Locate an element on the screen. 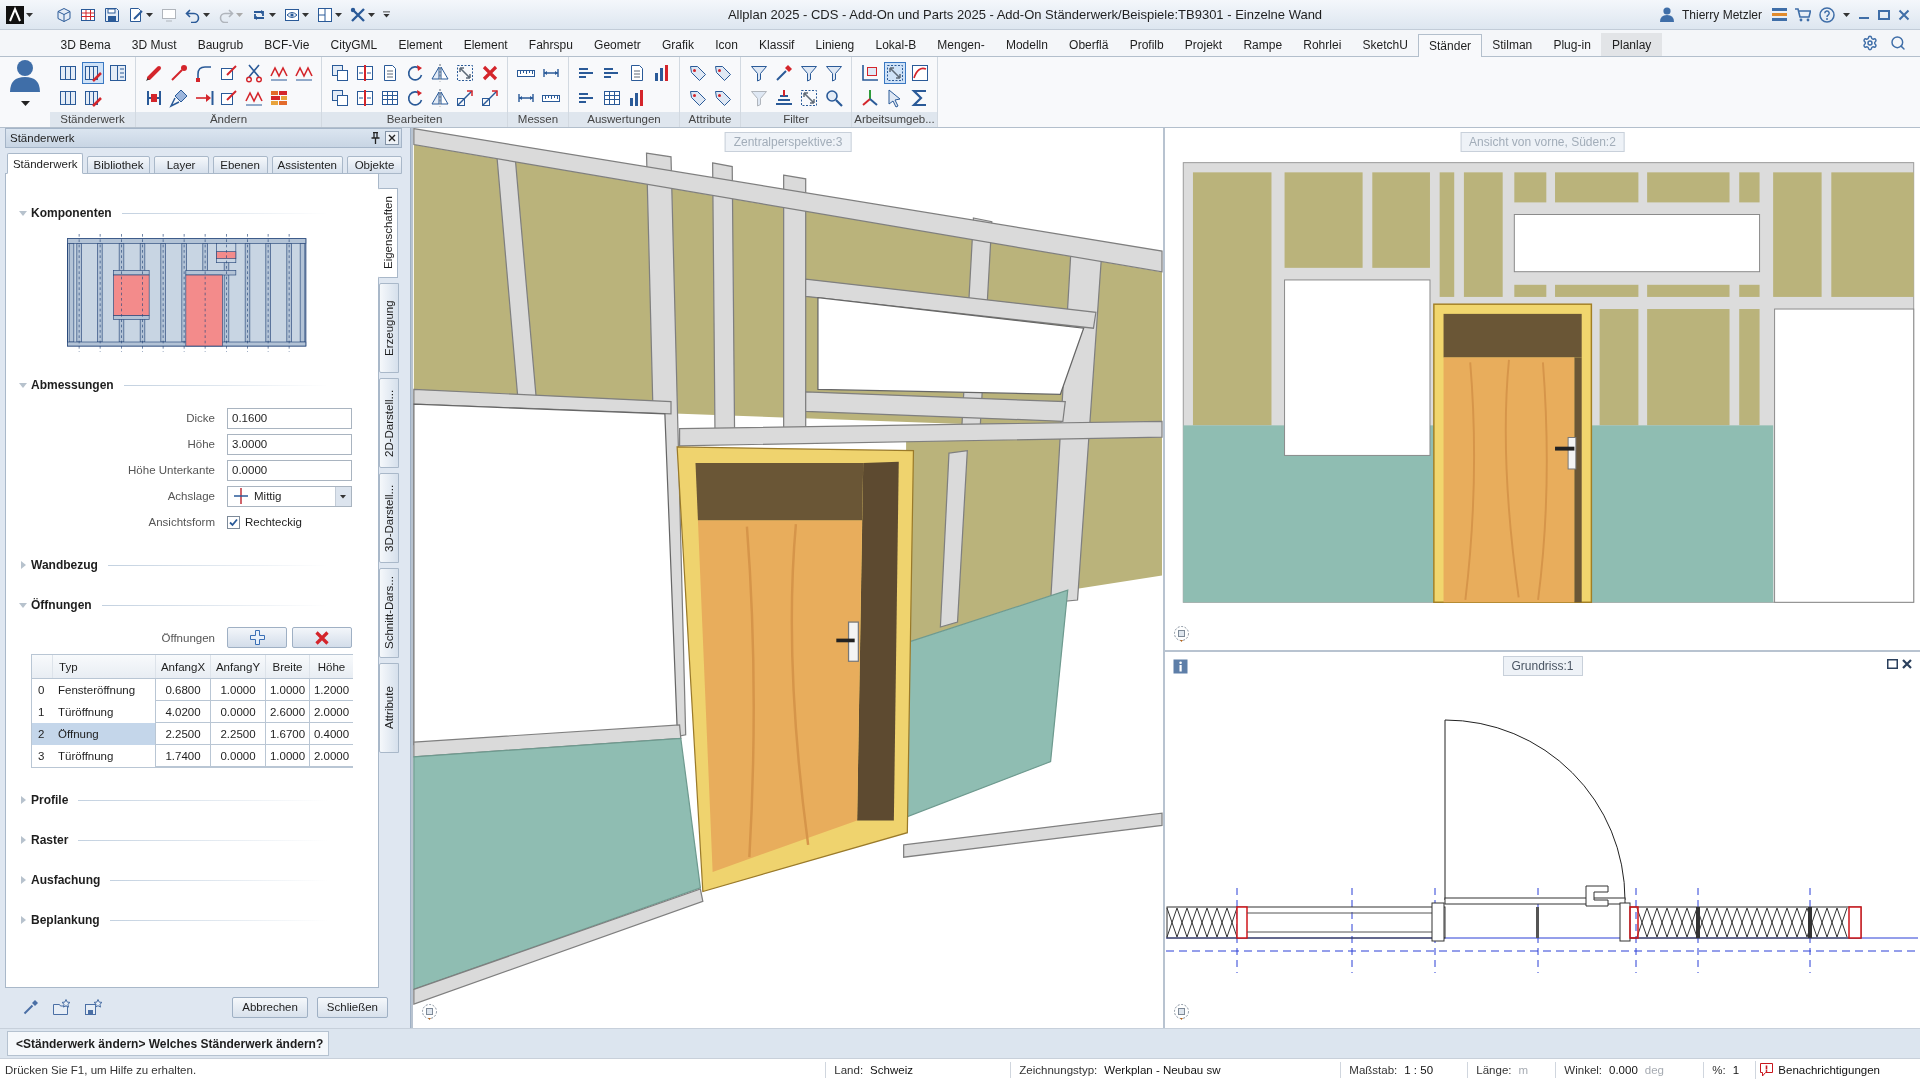 This screenshot has width=1920, height=1080. tab: Objekte is located at coordinates (374, 165).